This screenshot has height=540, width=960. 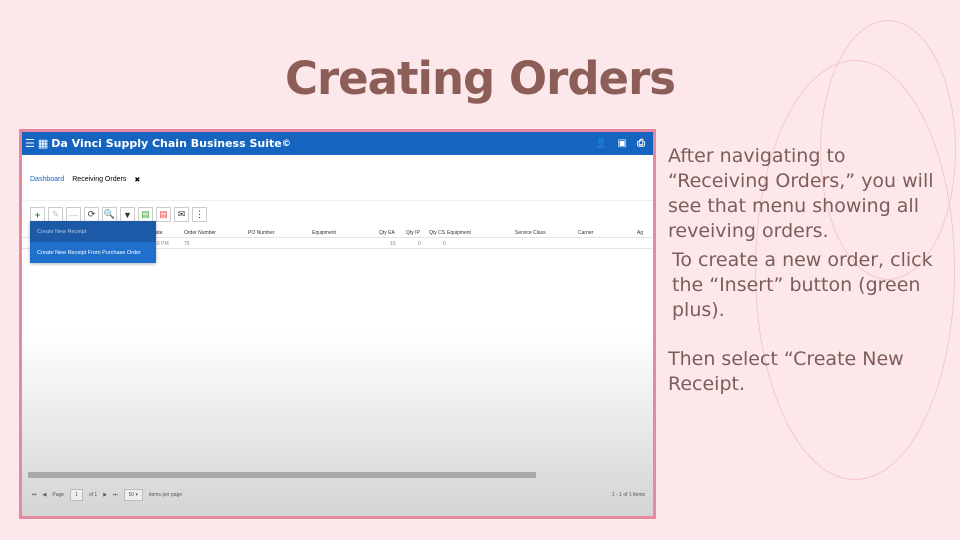 I want to click on cell-qty-ea: 10, so click(x=393, y=244).